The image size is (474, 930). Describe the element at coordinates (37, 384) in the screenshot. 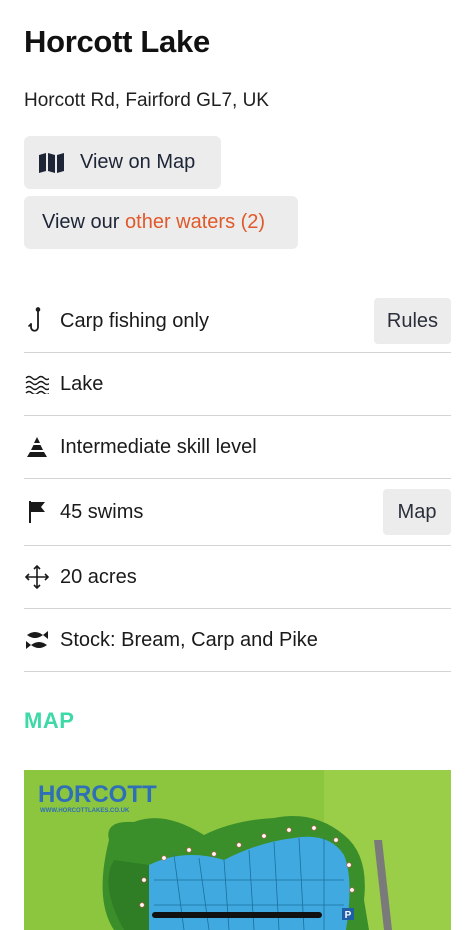

I see `waves-icon` at that location.